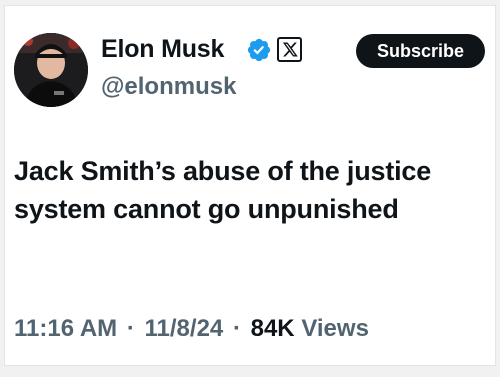 The image size is (500, 377). Describe the element at coordinates (335, 328) in the screenshot. I see `views-label: Views` at that location.